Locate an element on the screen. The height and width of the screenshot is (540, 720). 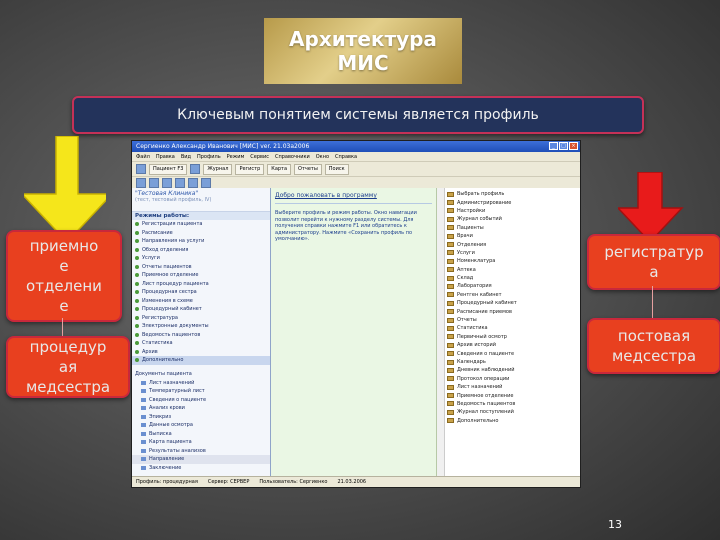
menu-item: Профиль is located at coordinates (209, 157).